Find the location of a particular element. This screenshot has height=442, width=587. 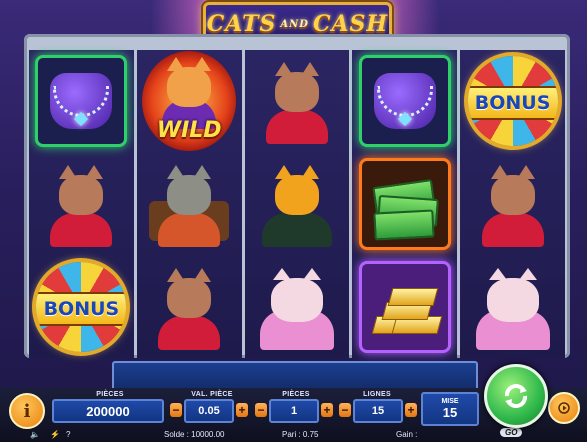

provider-logo: GO is located at coordinates (511, 432).